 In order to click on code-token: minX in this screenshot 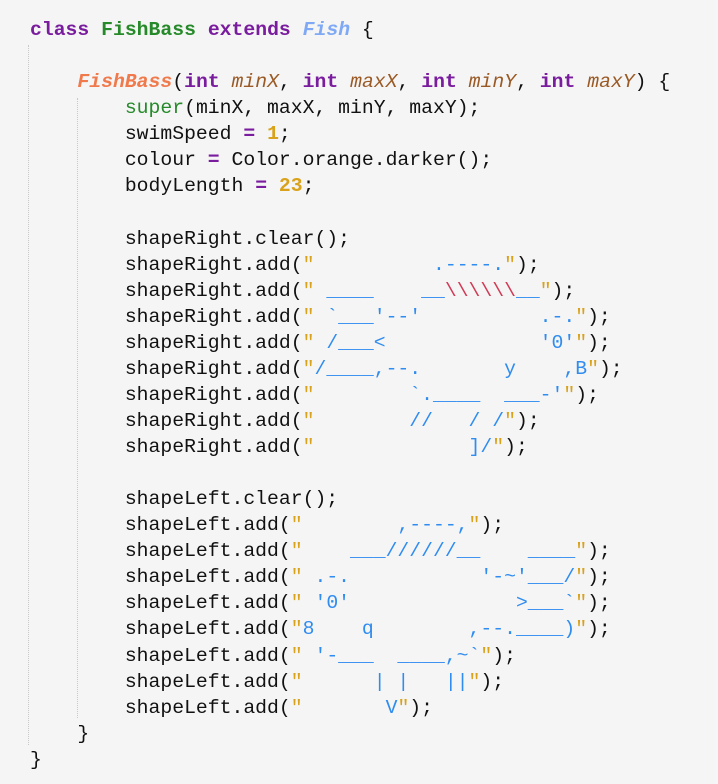, I will do `click(255, 82)`.